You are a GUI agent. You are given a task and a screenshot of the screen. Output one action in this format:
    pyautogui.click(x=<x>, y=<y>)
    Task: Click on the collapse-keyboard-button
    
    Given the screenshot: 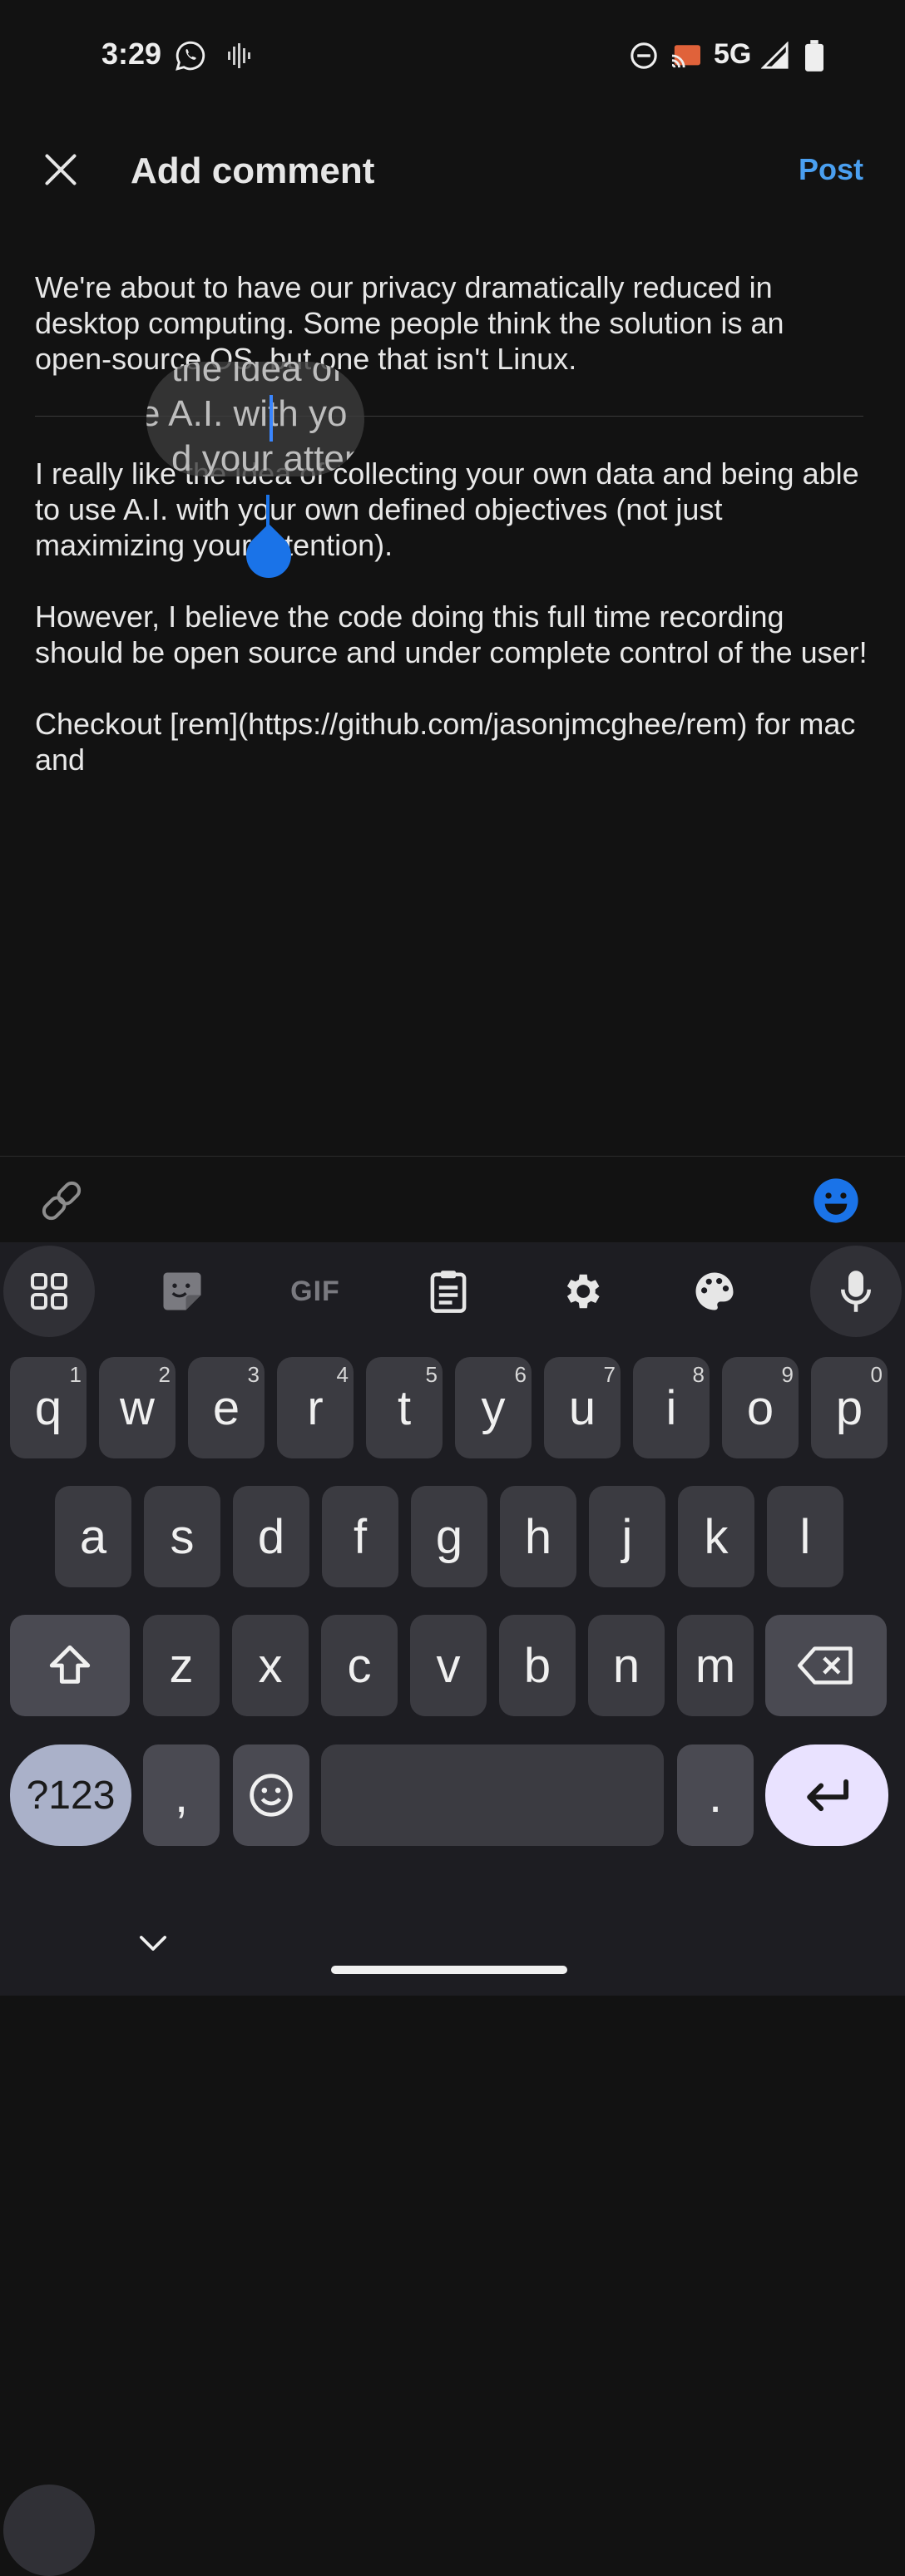 What is the action you would take?
    pyautogui.click(x=153, y=1943)
    